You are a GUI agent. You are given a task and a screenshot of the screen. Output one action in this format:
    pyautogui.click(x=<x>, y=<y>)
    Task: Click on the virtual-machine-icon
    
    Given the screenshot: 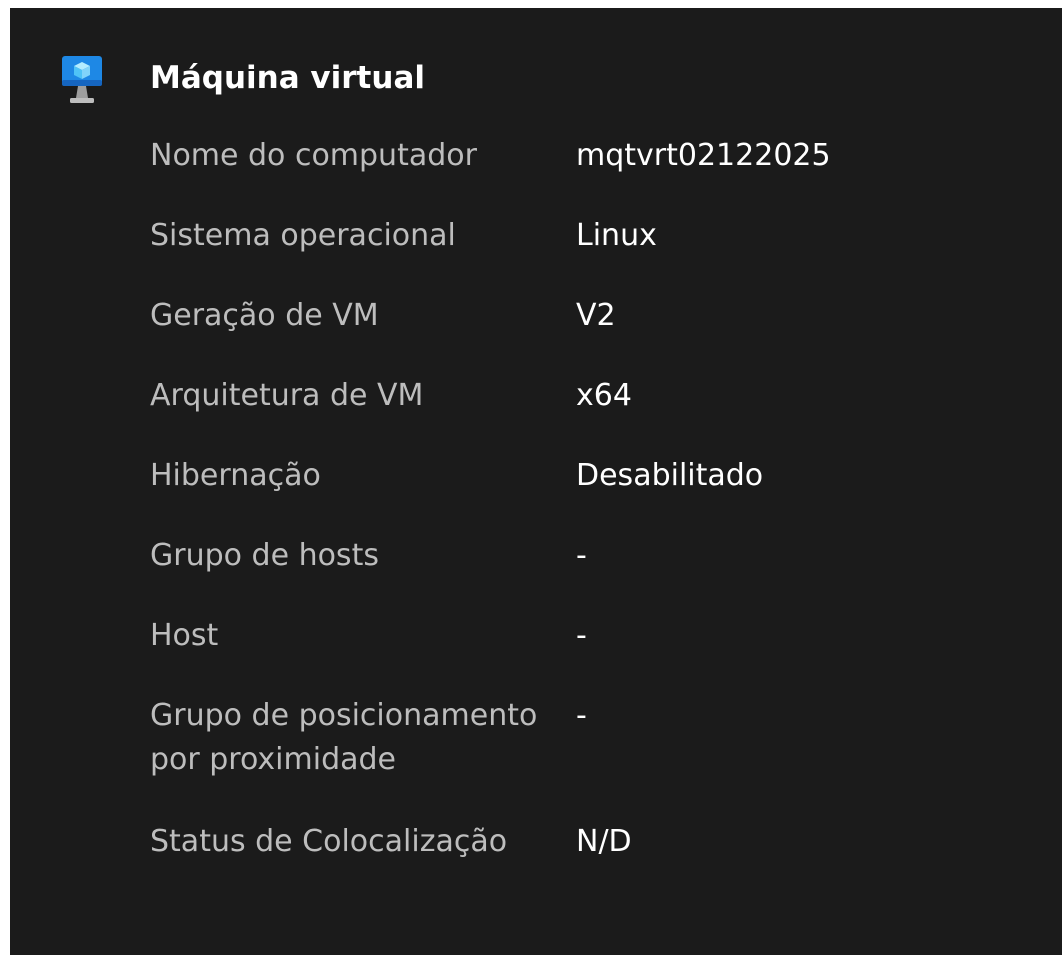 What is the action you would take?
    pyautogui.click(x=82, y=81)
    